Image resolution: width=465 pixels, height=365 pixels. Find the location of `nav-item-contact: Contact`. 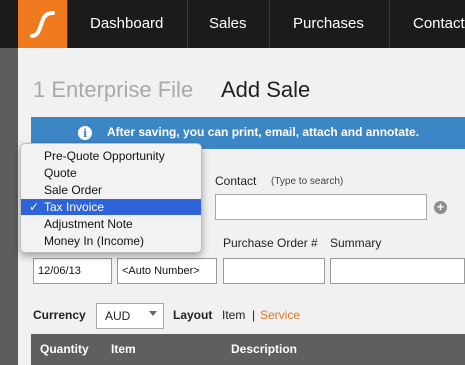

nav-item-contact: Contact is located at coordinates (439, 24).